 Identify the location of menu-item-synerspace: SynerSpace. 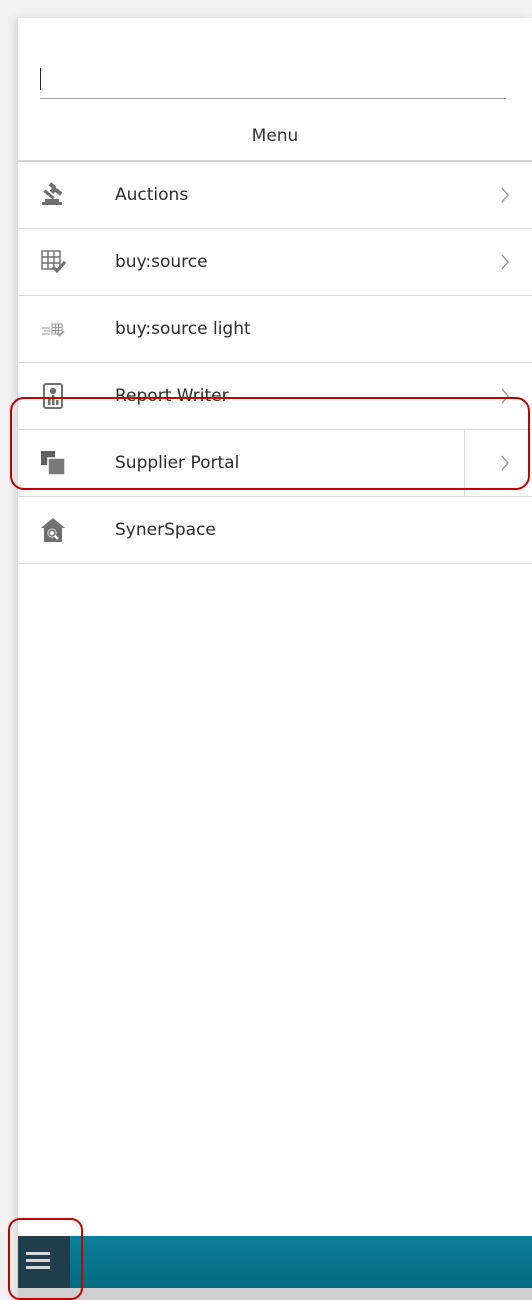
(275, 530).